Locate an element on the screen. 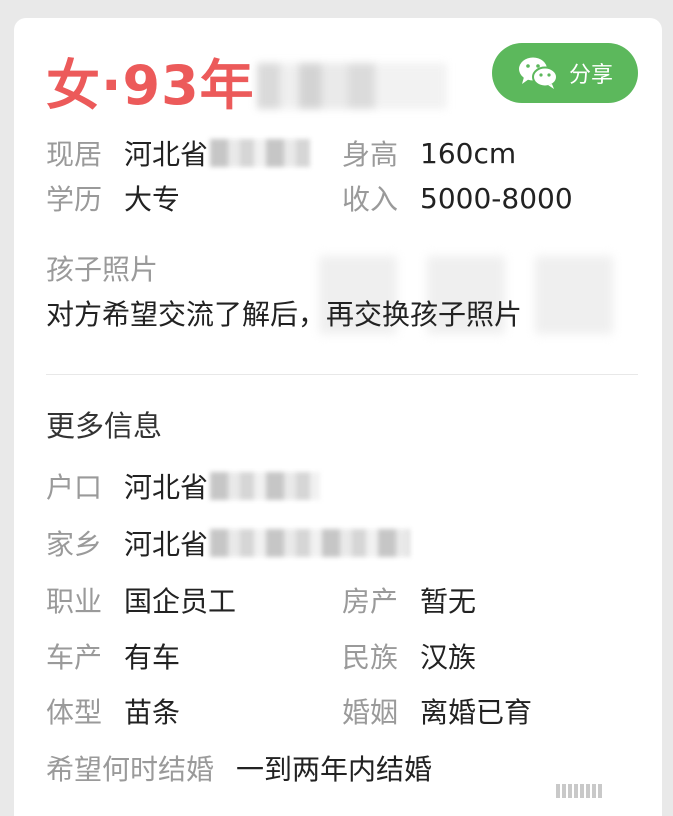 The width and height of the screenshot is (673, 816). share-button: 分享 is located at coordinates (565, 73).